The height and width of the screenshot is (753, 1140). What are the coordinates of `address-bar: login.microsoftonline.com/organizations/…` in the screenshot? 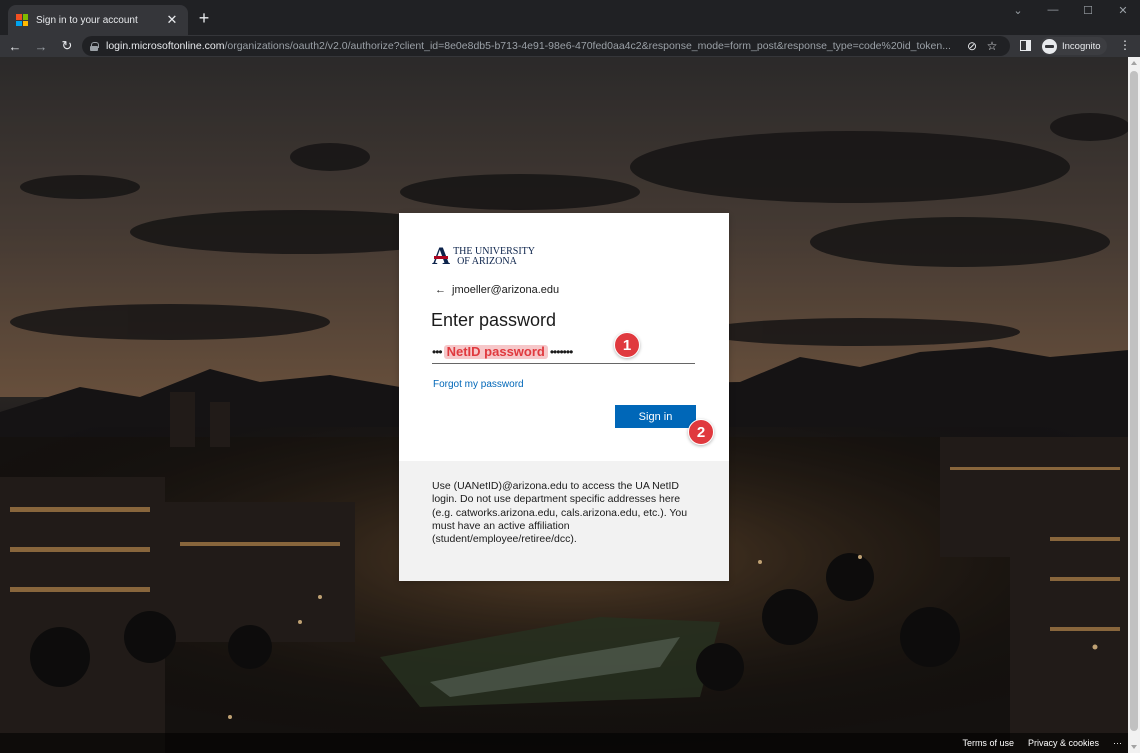 It's located at (546, 46).